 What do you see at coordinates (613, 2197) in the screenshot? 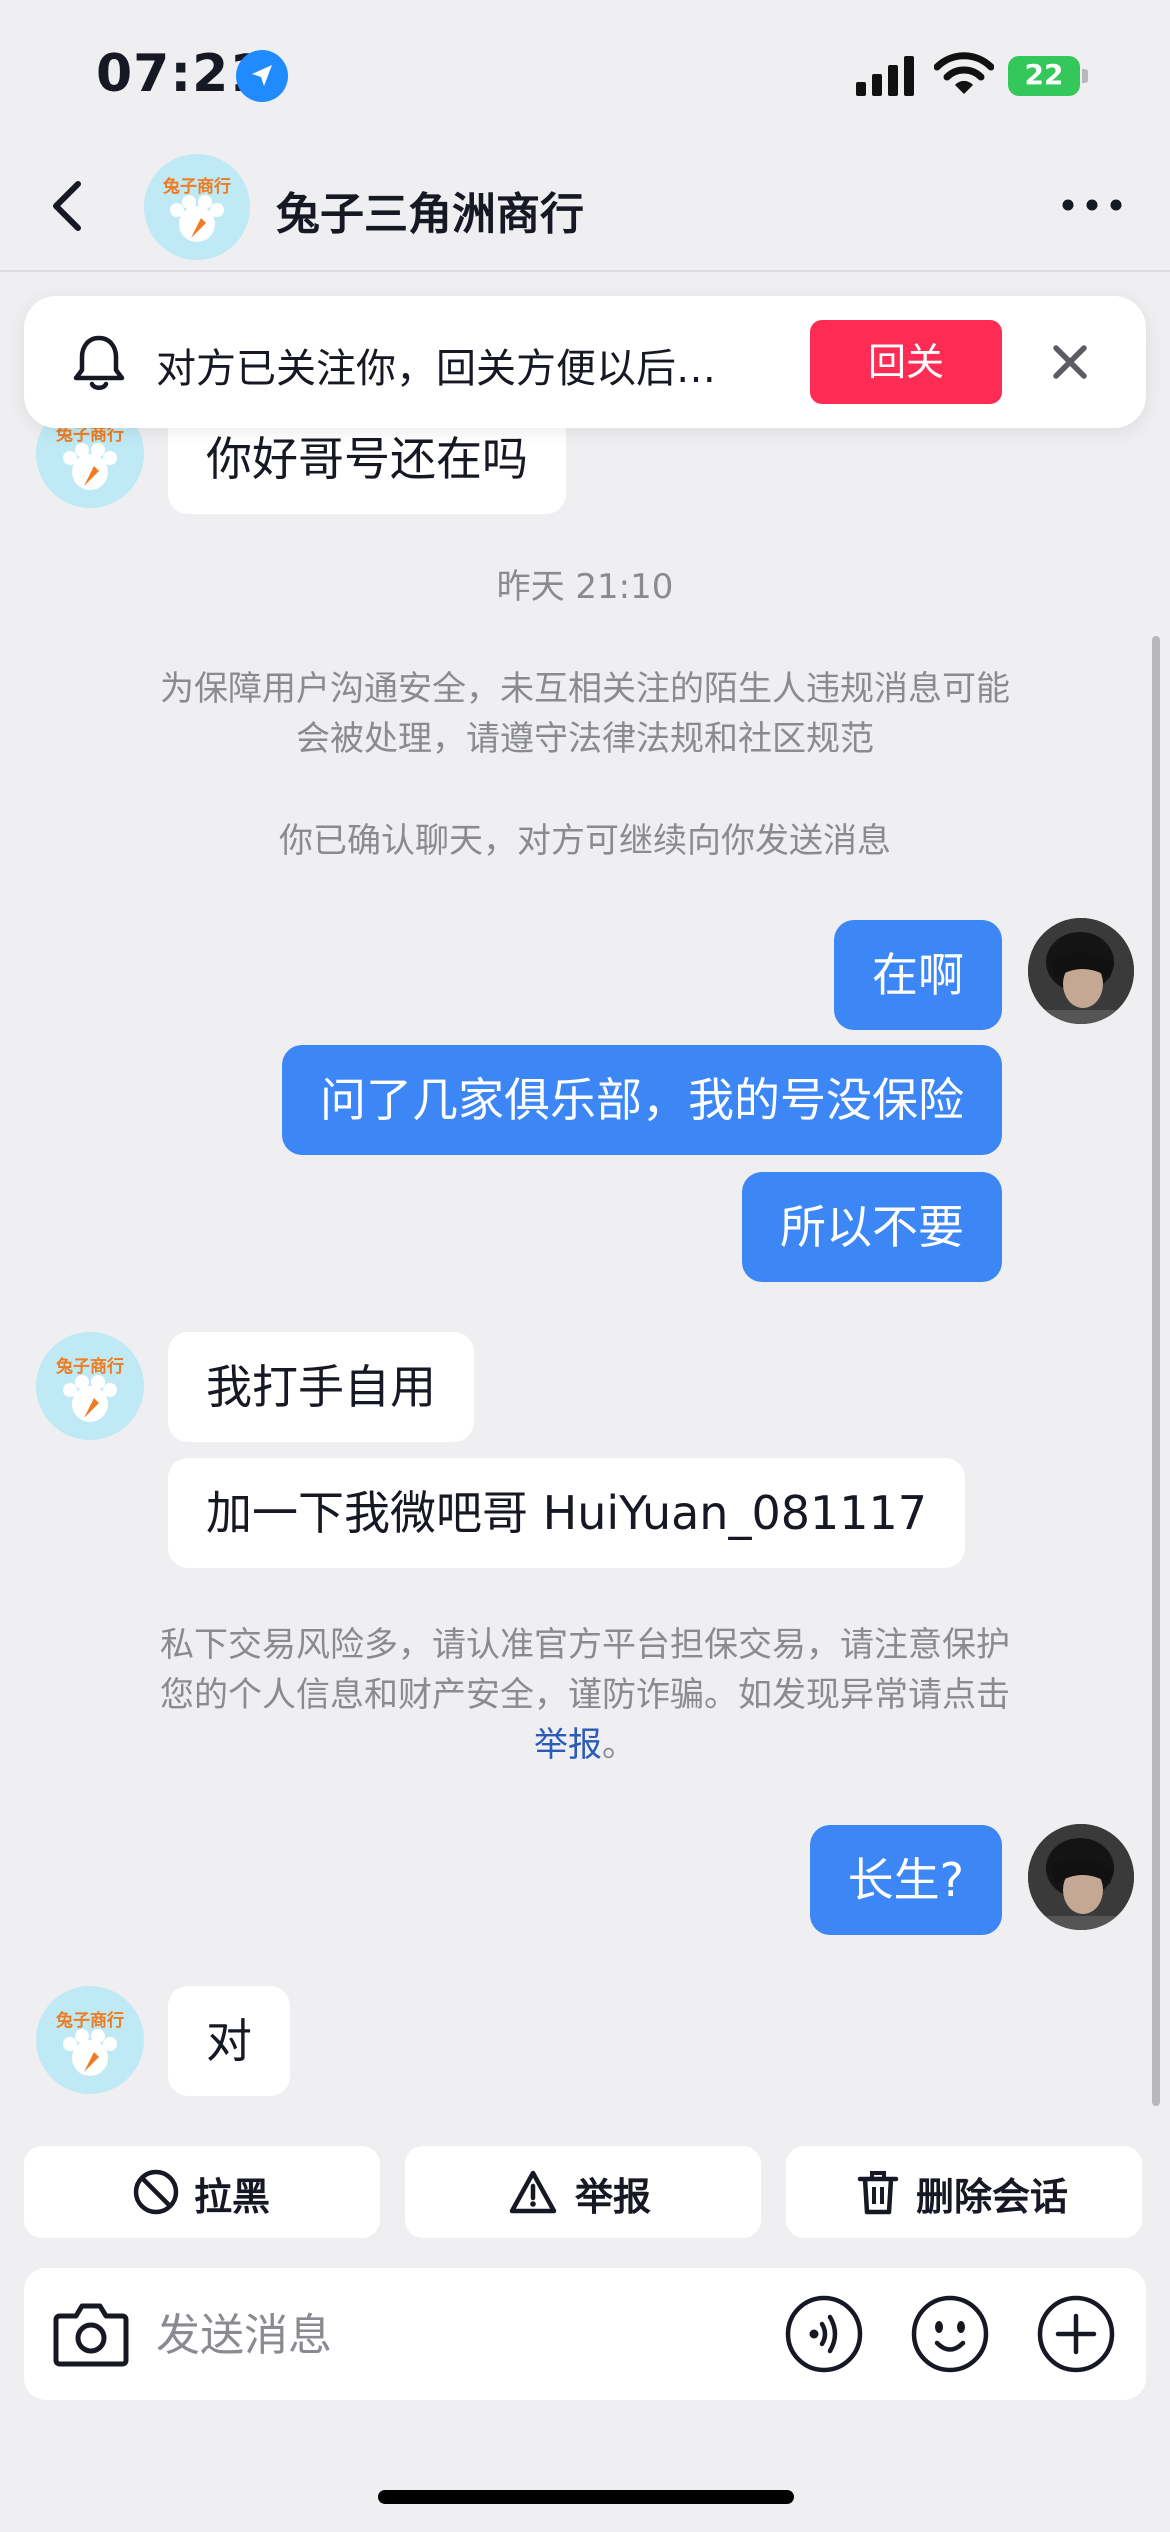
I see `report-label: 举报` at bounding box center [613, 2197].